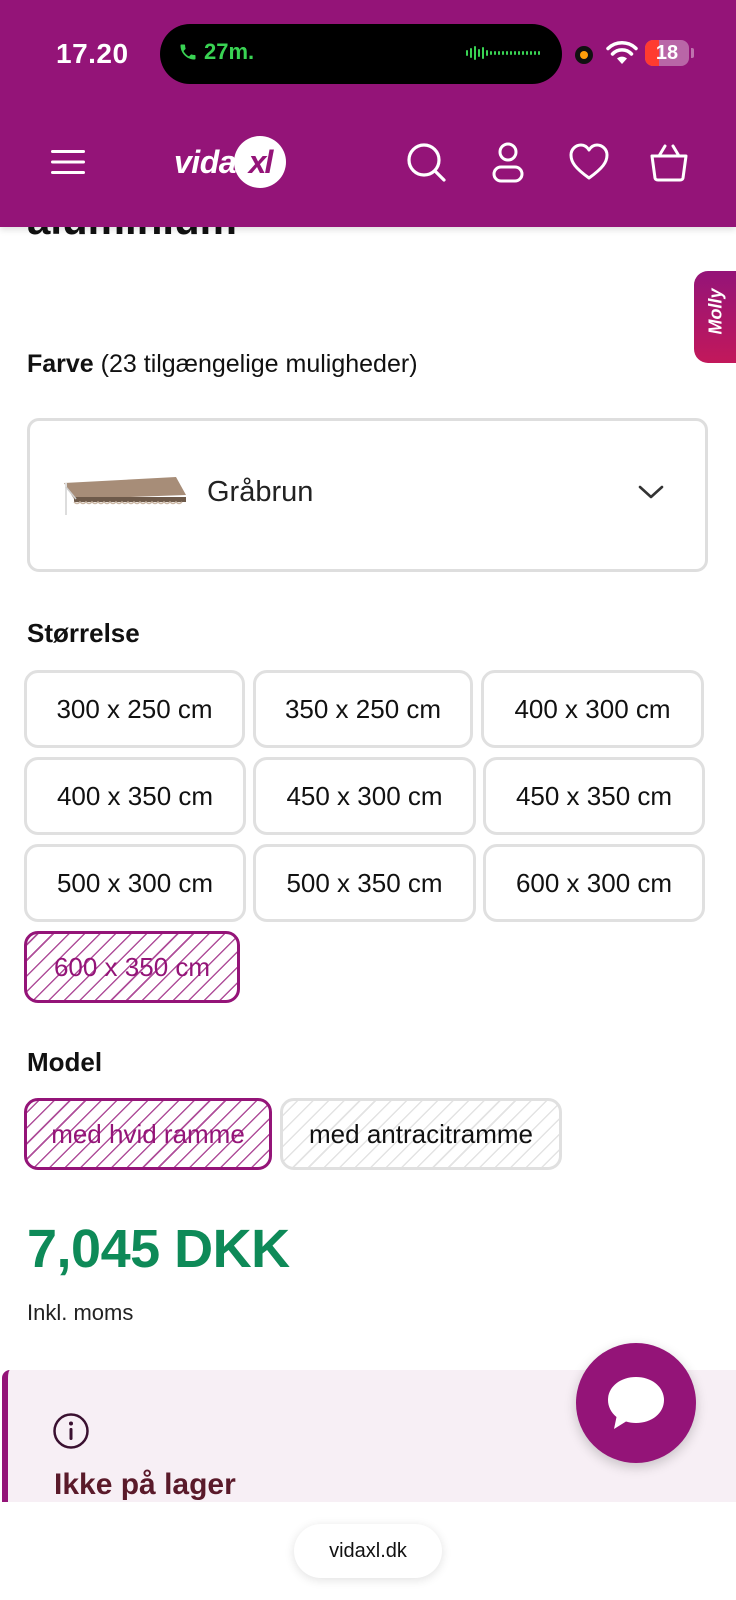  What do you see at coordinates (426, 162) in the screenshot?
I see `search-icon` at bounding box center [426, 162].